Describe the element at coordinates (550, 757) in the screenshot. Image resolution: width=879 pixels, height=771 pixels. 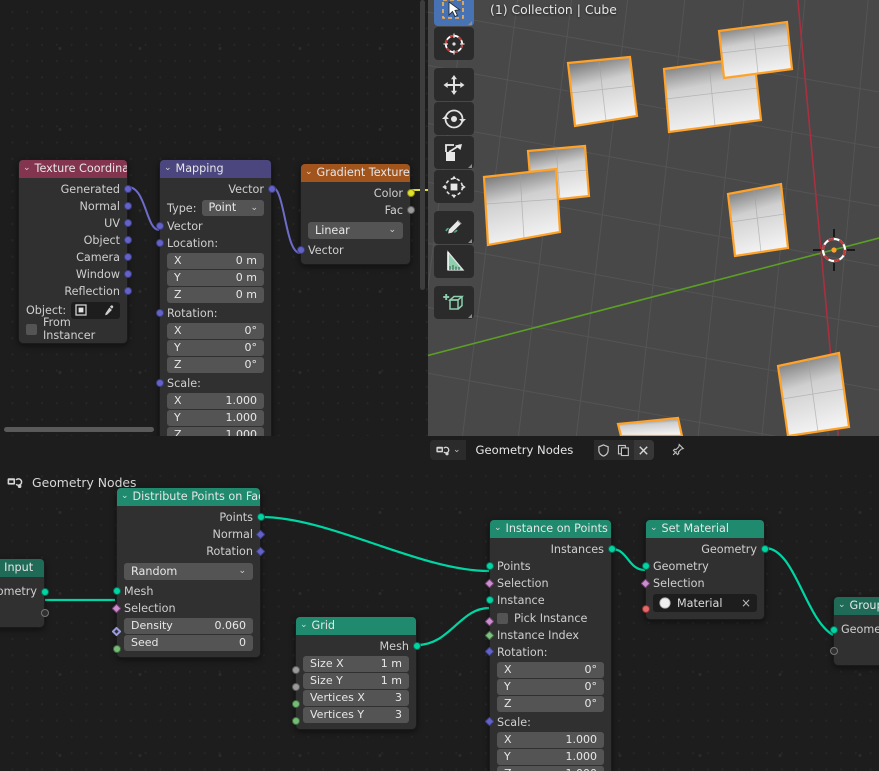
I see `scale-y-field: Y 1.000` at that location.